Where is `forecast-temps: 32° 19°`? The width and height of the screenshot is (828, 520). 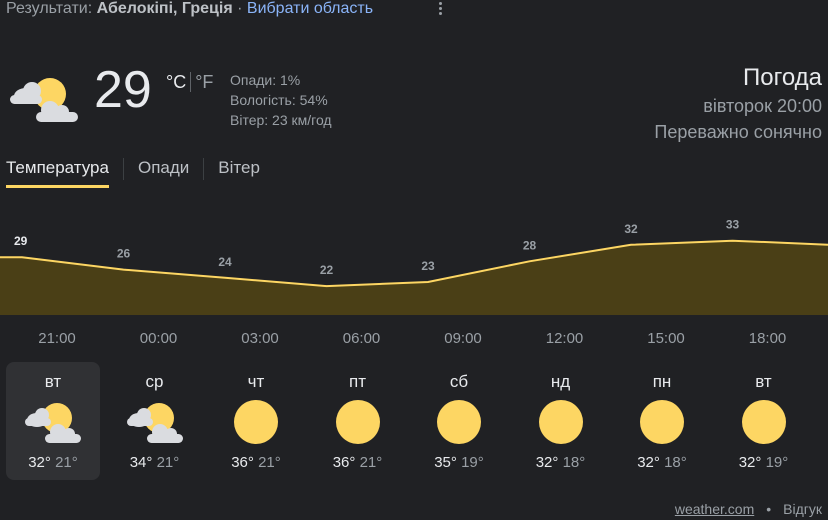 forecast-temps: 32° 19° is located at coordinates (764, 462).